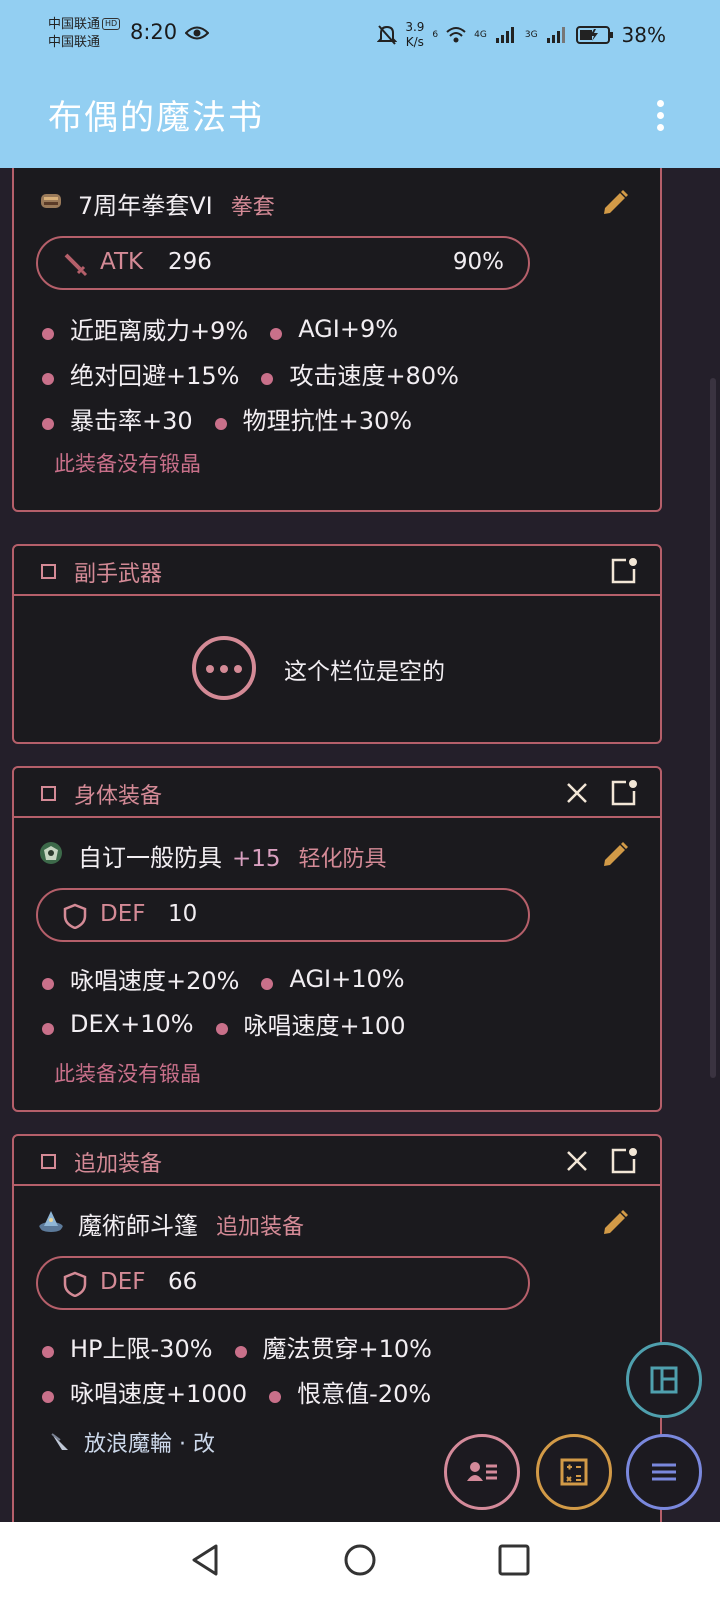 The height and width of the screenshot is (1600, 720). I want to click on effect: AGI+10%, so click(347, 978).